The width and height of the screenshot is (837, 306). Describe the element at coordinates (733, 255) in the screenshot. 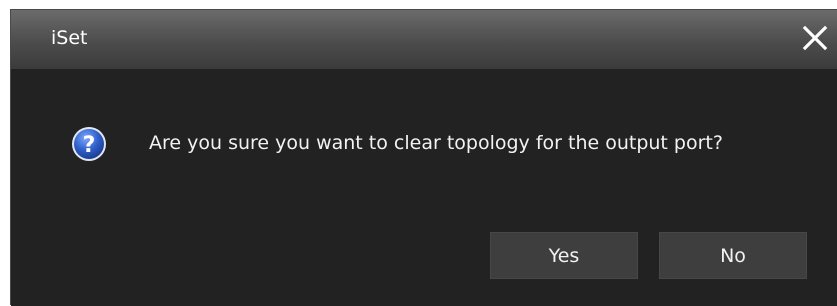

I see `no-button: No` at that location.